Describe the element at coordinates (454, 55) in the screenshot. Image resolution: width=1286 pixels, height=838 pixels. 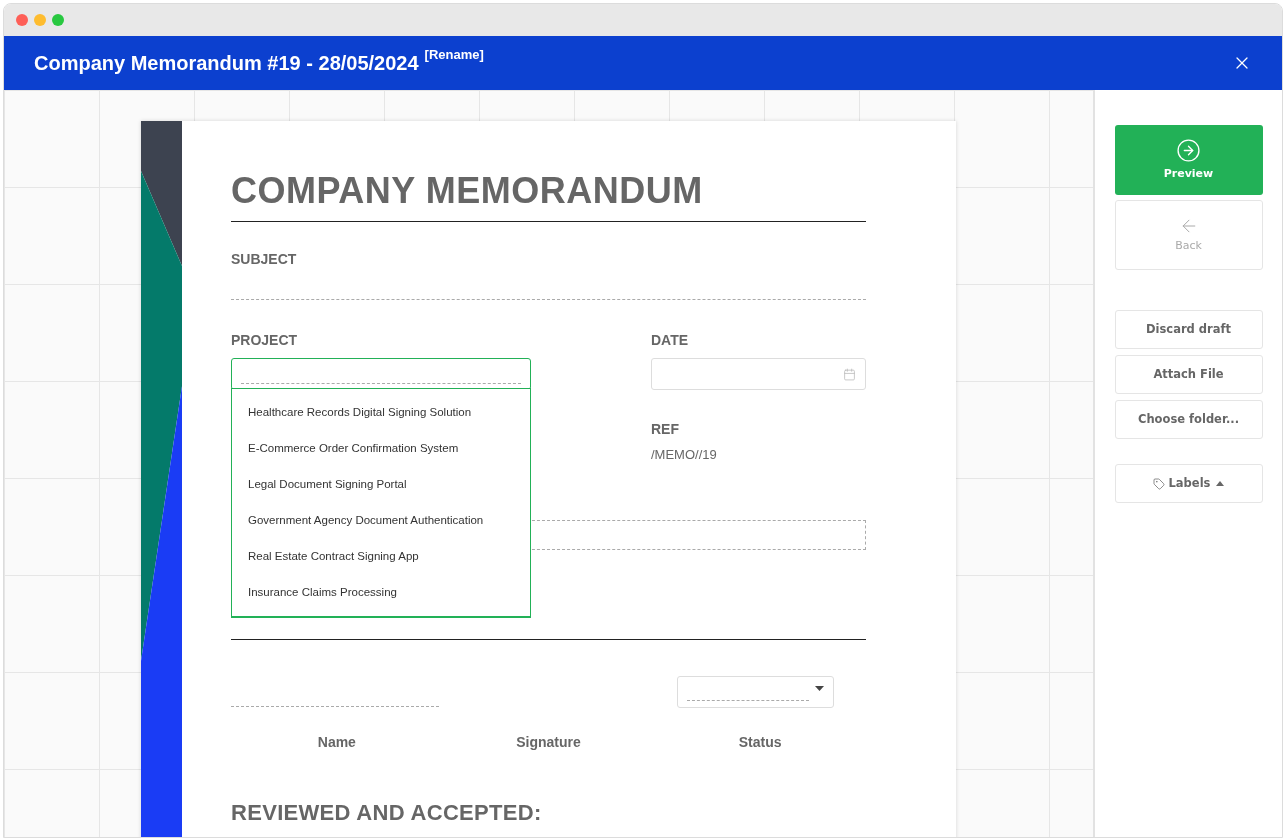
I see `rename-link: [Rename]` at that location.